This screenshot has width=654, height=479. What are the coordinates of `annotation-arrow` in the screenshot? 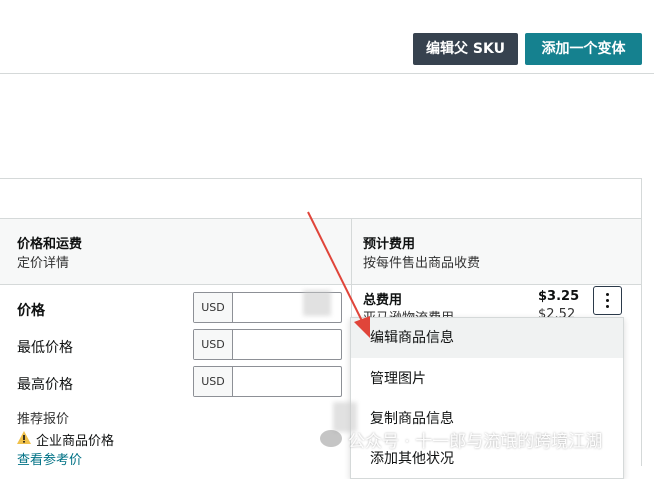 It's located at (338, 274).